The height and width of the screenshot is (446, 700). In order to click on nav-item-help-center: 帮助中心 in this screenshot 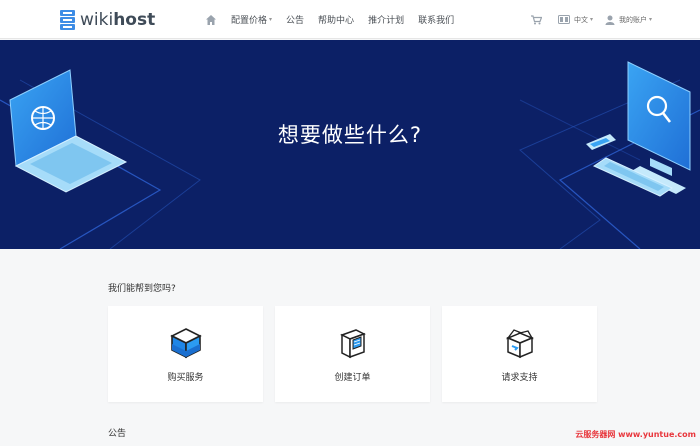, I will do `click(336, 19)`.